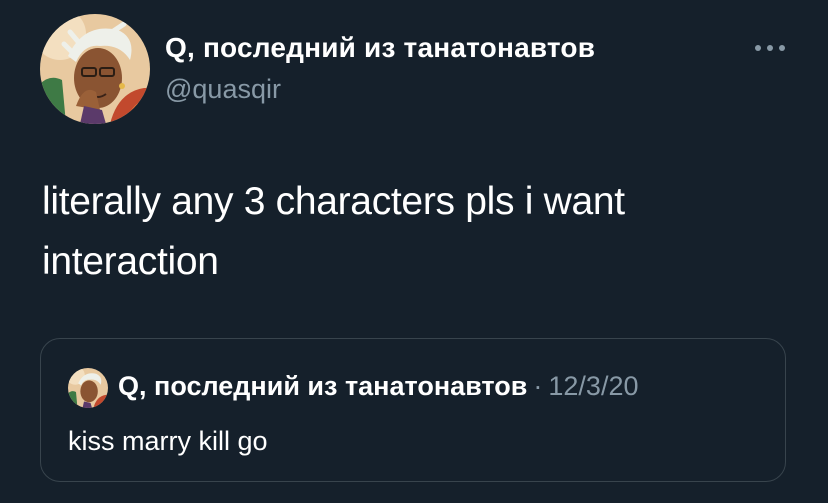 The height and width of the screenshot is (503, 828). I want to click on author-handle: @quasqir, so click(223, 89).